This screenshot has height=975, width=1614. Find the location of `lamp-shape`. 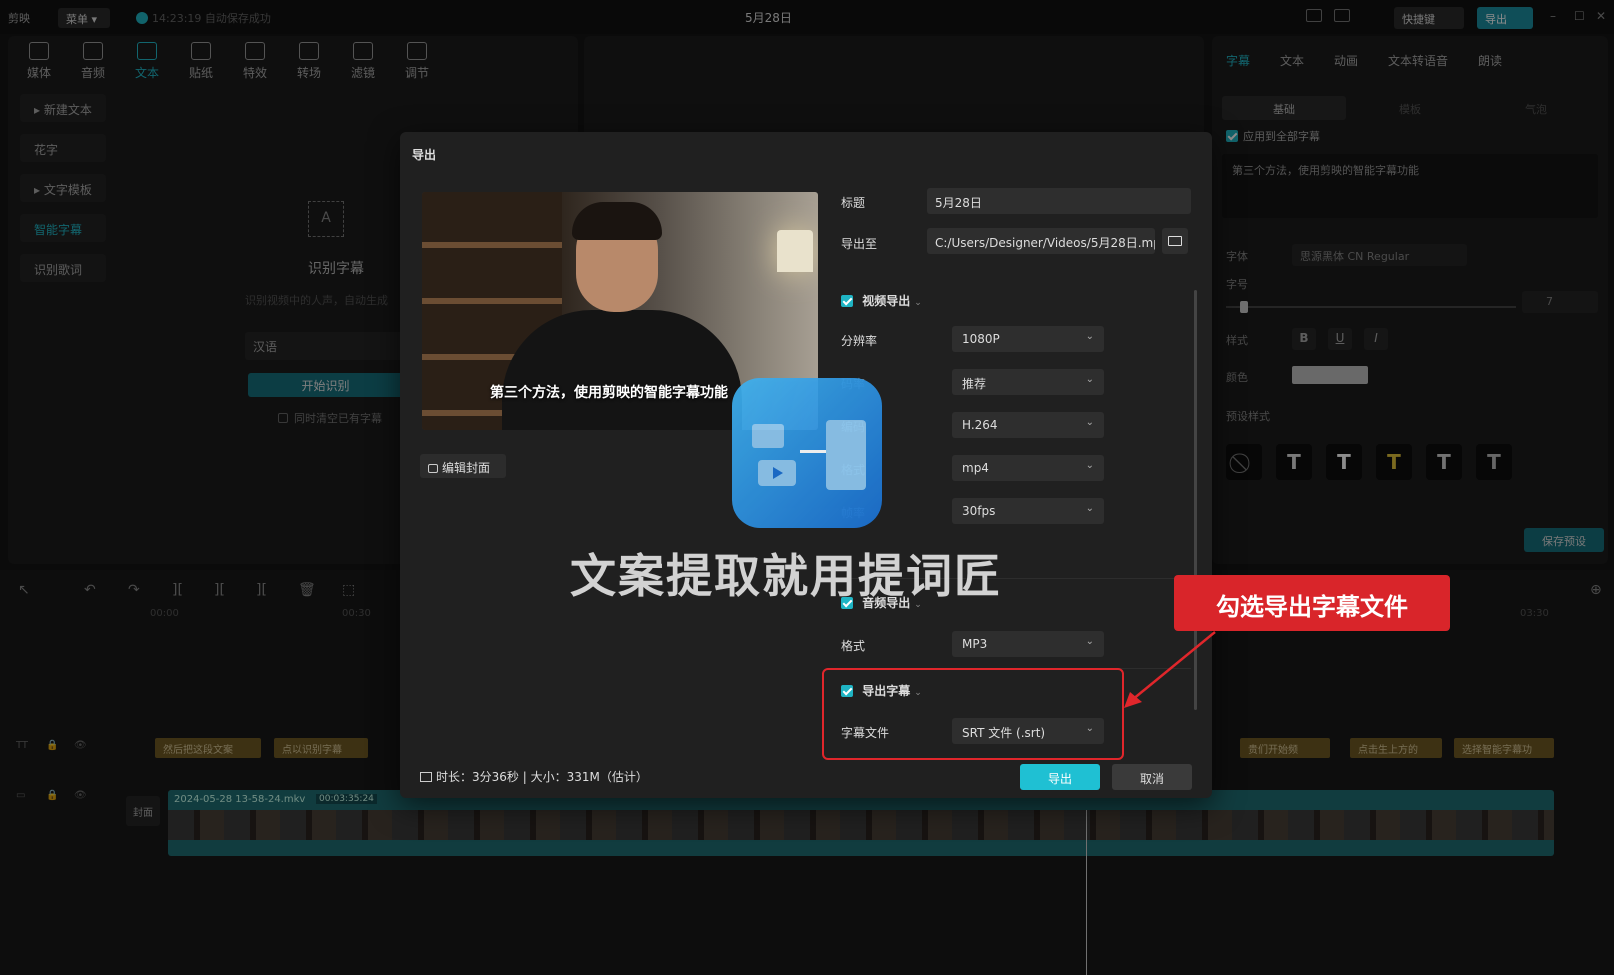

lamp-shape is located at coordinates (795, 251).